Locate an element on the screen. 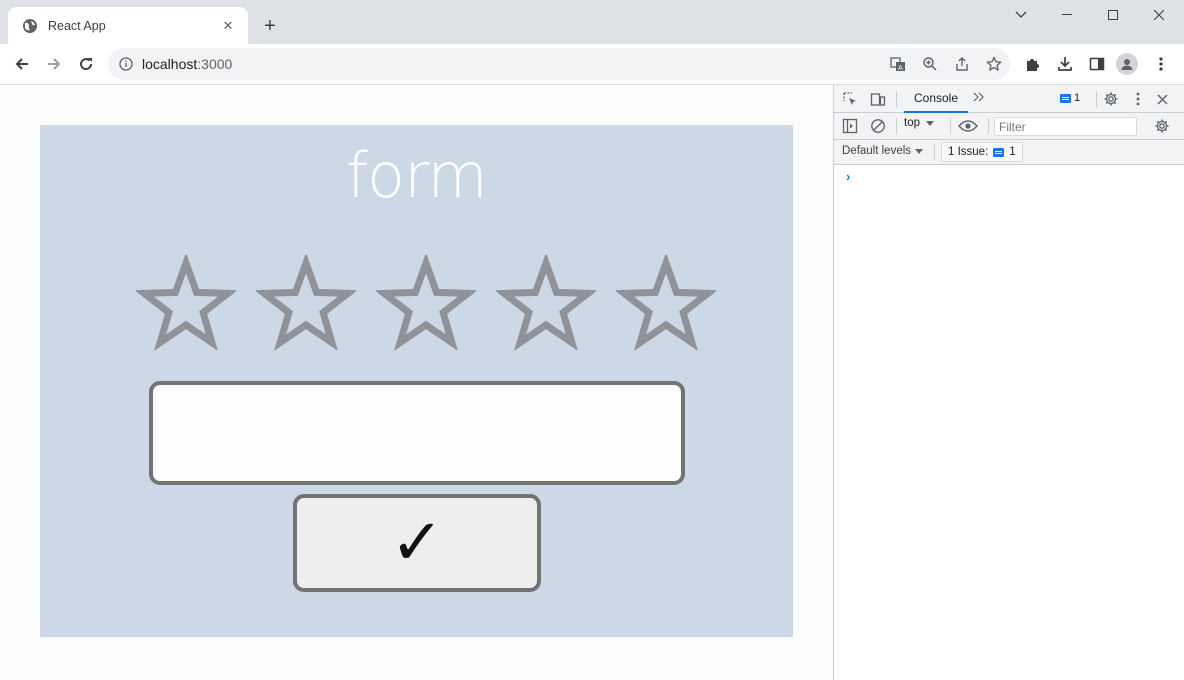 The width and height of the screenshot is (1184, 680). more-tabs-icon is located at coordinates (979, 98).